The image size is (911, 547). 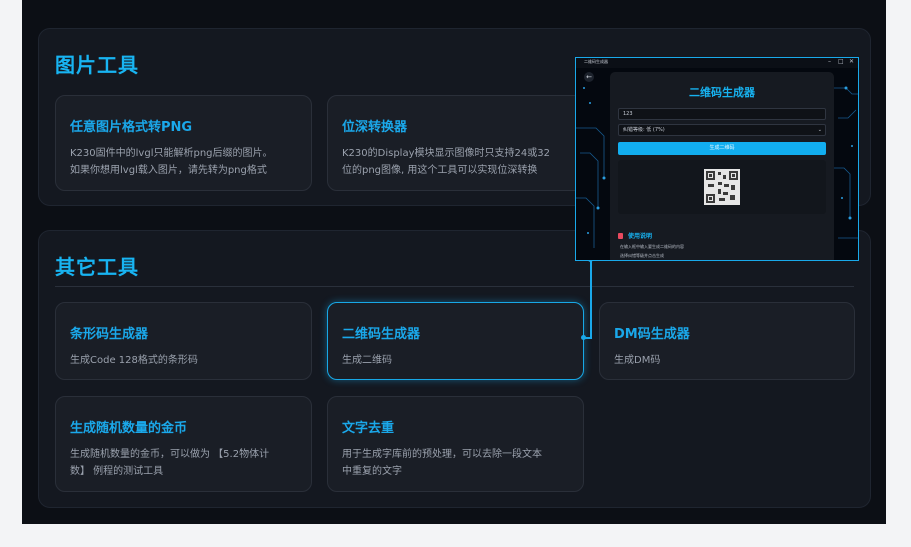 I want to click on chevron-down-icon: ⌄, so click(x=819, y=130).